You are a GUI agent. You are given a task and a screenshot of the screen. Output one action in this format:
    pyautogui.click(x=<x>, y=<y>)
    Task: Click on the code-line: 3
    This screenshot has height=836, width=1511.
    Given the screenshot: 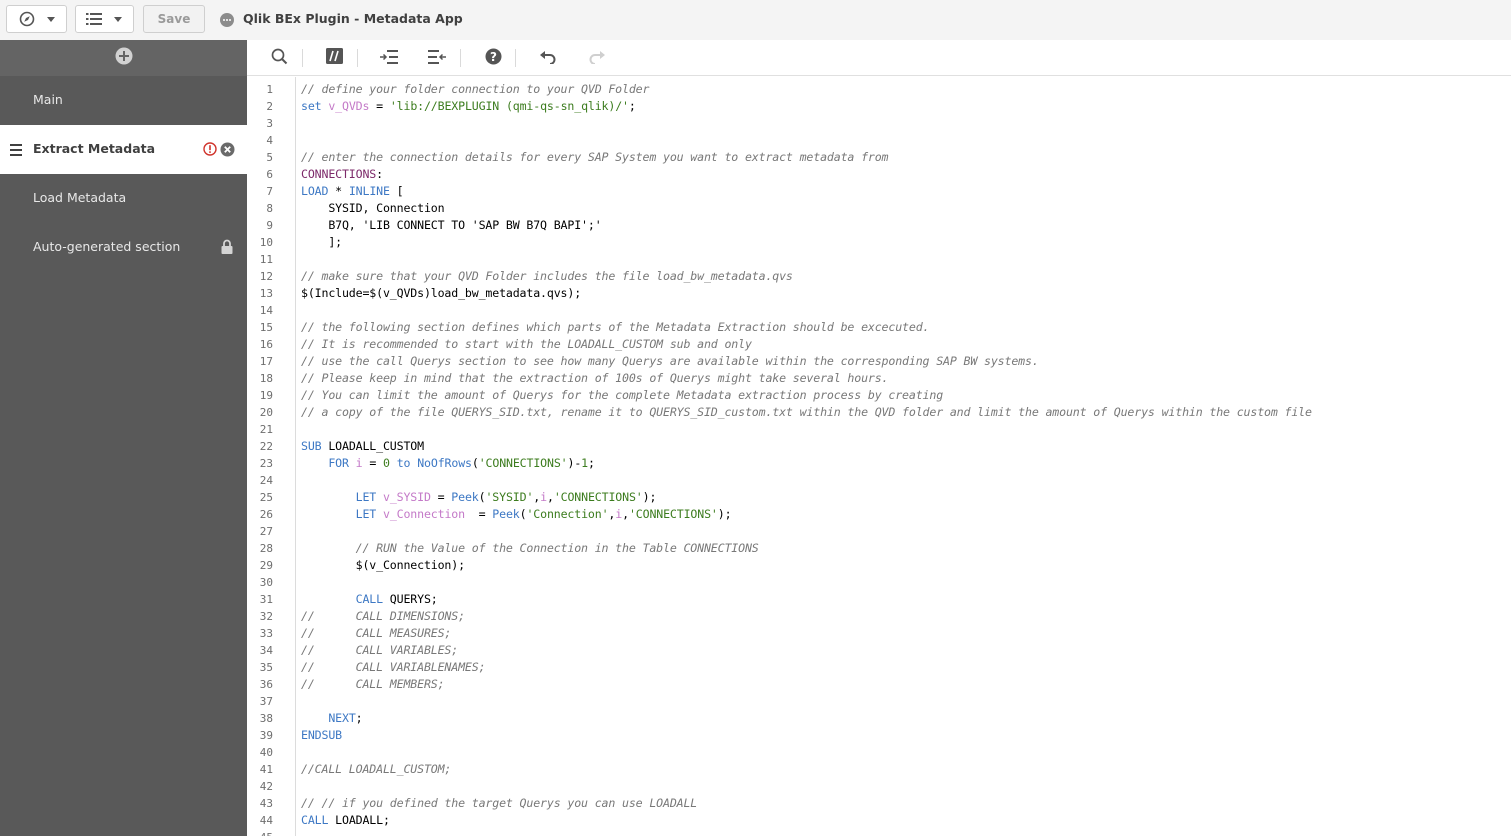 What is the action you would take?
    pyautogui.click(x=879, y=123)
    